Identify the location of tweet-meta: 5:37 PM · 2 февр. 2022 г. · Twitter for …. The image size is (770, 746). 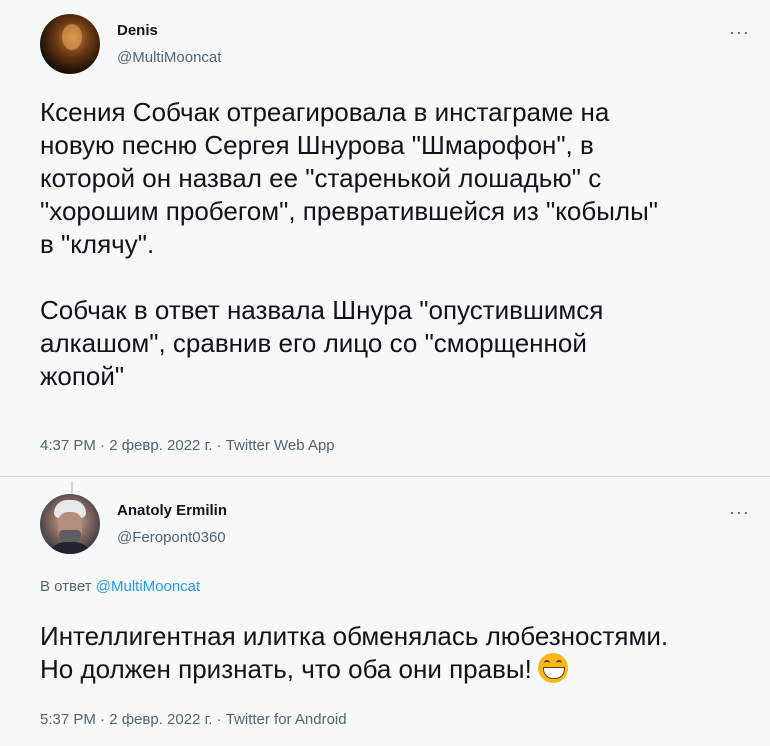
(193, 719).